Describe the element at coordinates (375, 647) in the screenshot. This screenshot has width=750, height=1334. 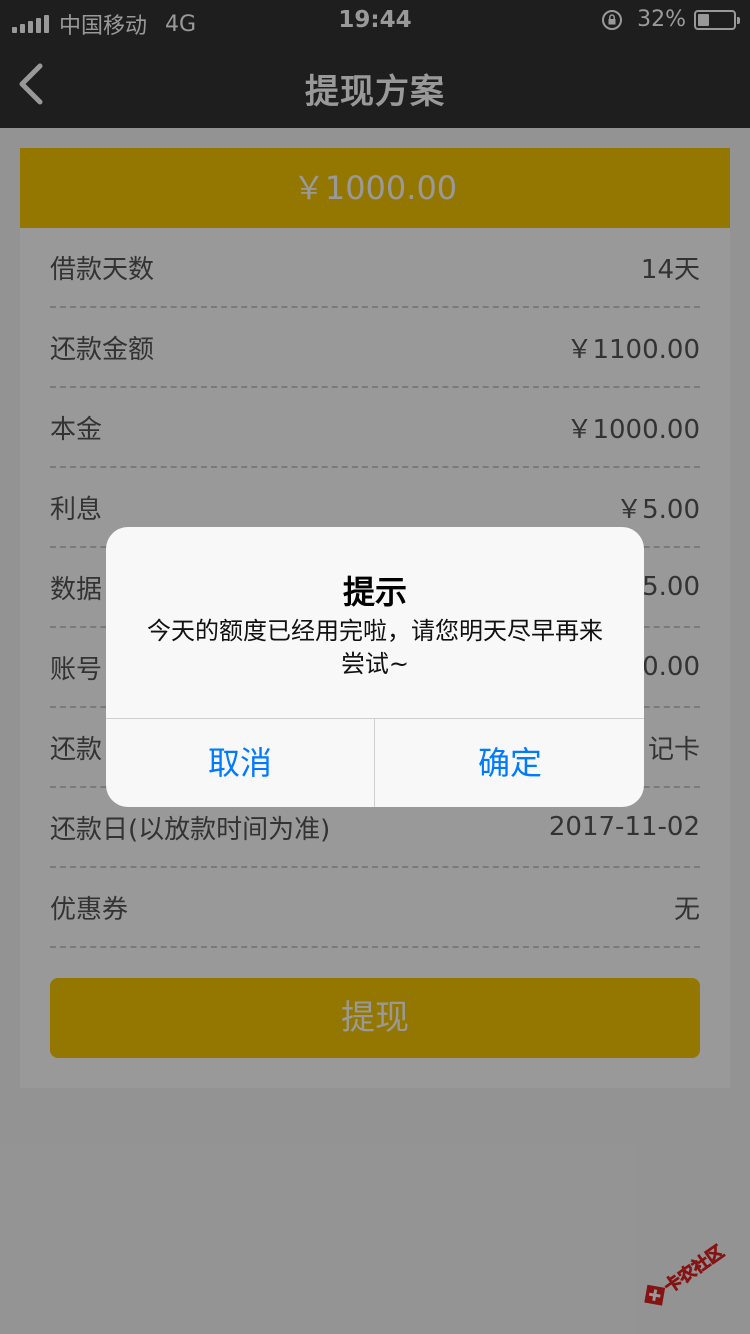
I see `alert-message: 今天的额度已经用完啦，请您明天尽早再来尝试~` at that location.